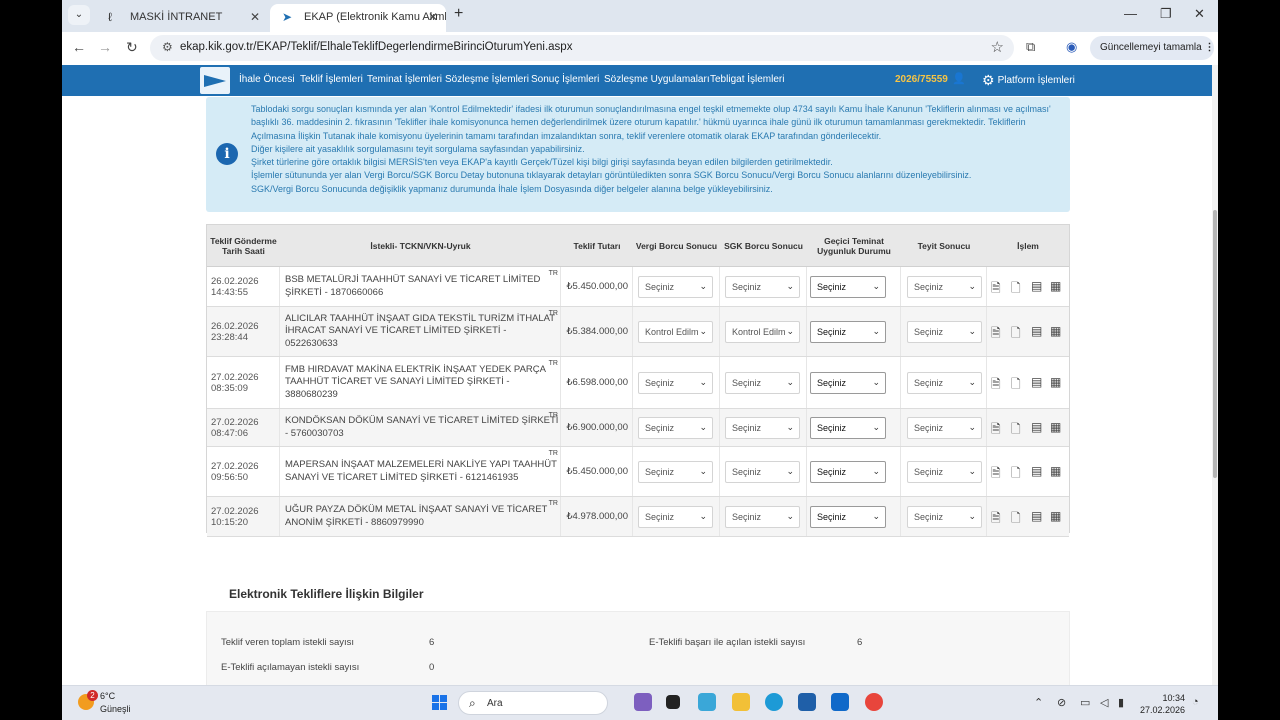 Image resolution: width=1280 pixels, height=720 pixels. I want to click on widget-icon, so click(643, 702).